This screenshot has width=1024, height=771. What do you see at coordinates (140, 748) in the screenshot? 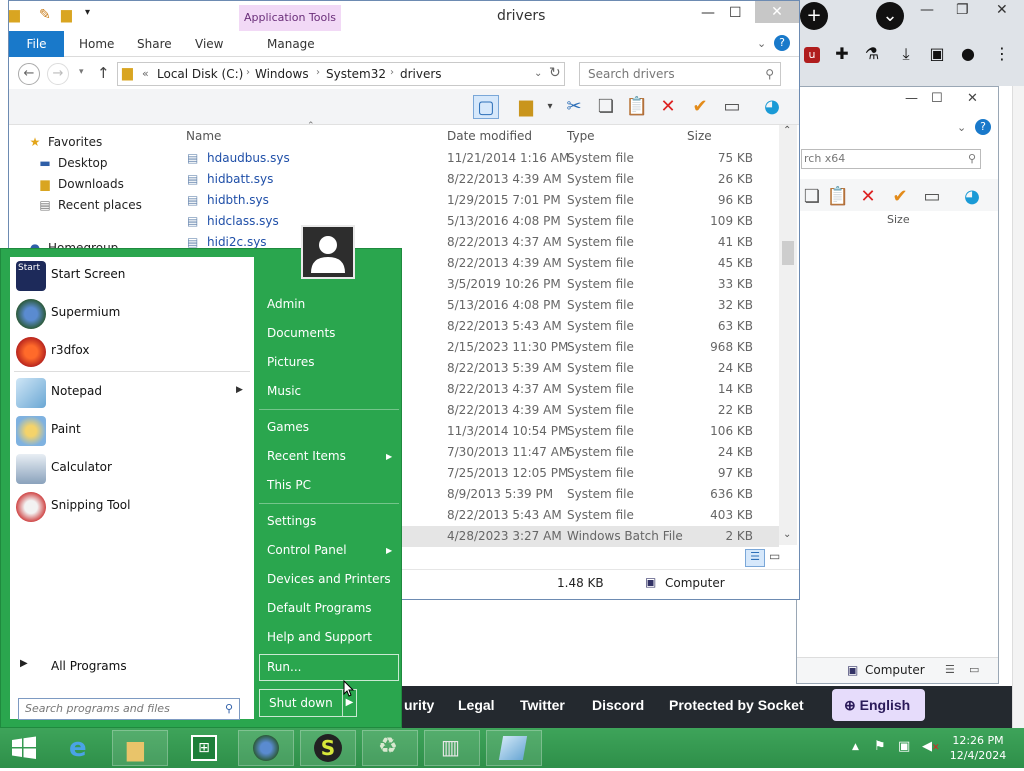
I see `taskbar-file-explorer: ▆` at bounding box center [140, 748].